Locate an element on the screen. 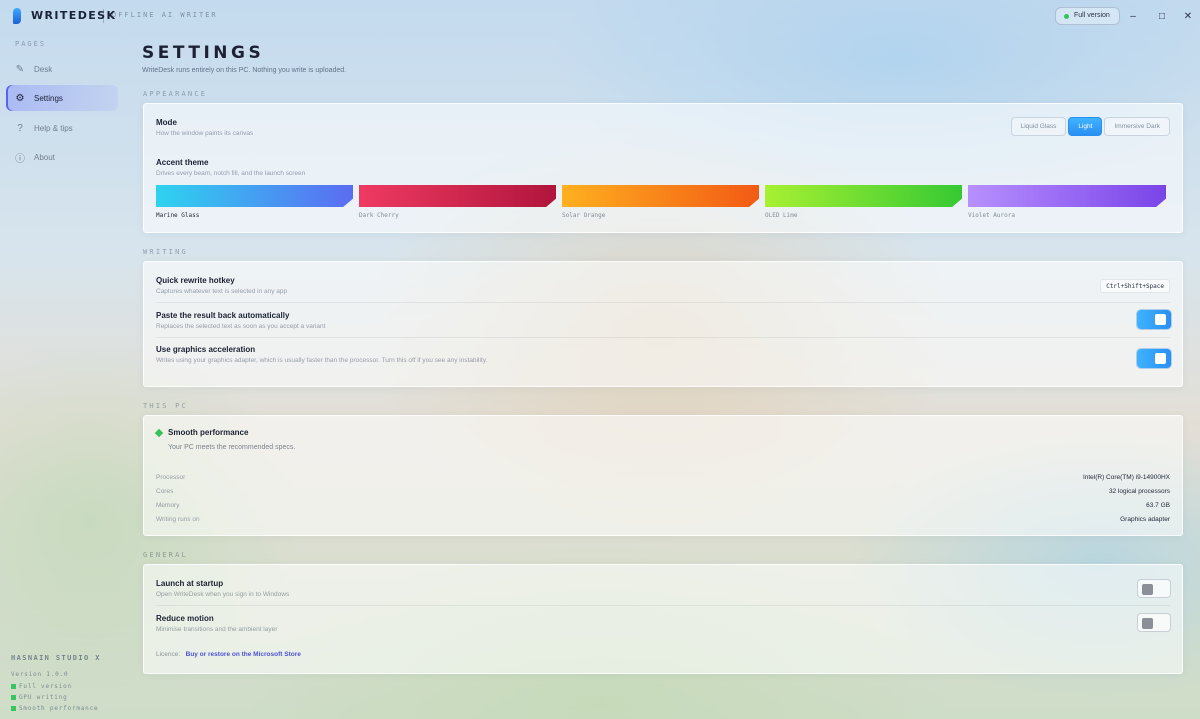 This screenshot has width=1200, height=719. theme-label: OLED Lime is located at coordinates (781, 215).